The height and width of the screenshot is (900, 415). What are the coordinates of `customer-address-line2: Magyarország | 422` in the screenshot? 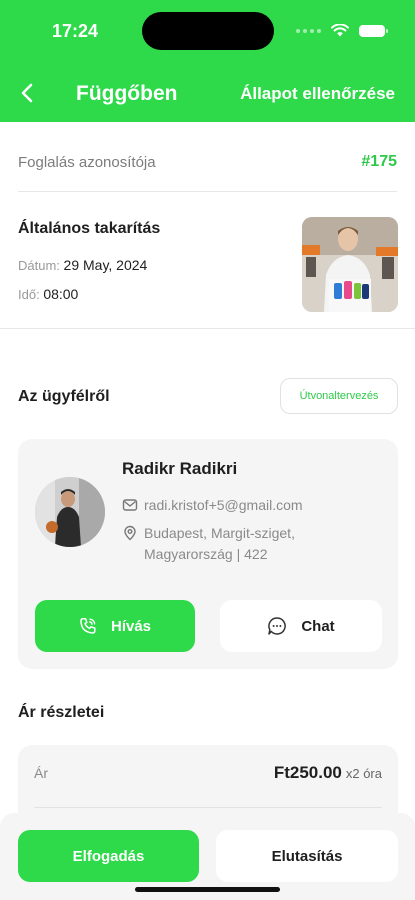 It's located at (206, 554).